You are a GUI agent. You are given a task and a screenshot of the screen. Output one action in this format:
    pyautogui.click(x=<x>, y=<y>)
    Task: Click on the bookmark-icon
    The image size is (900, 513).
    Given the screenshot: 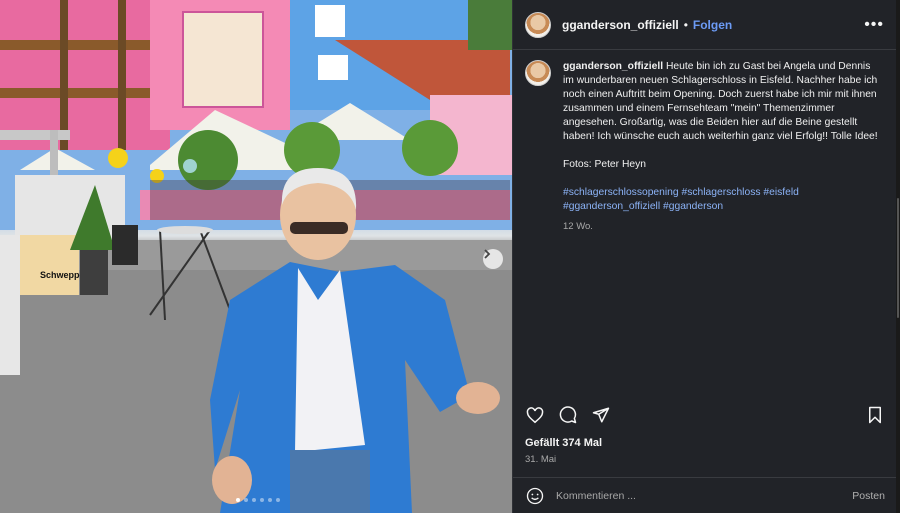 What is the action you would take?
    pyautogui.click(x=875, y=415)
    